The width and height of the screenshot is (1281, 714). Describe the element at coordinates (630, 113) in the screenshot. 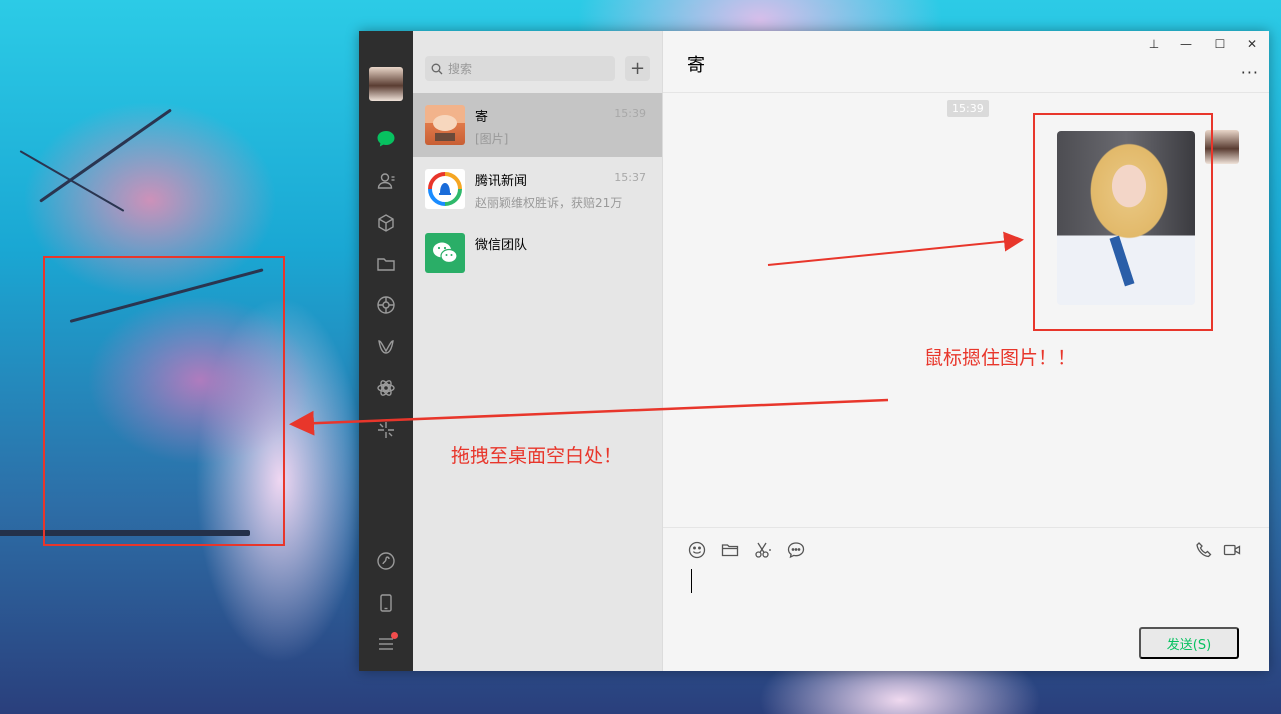

I see `conversation-time: 15:39` at that location.